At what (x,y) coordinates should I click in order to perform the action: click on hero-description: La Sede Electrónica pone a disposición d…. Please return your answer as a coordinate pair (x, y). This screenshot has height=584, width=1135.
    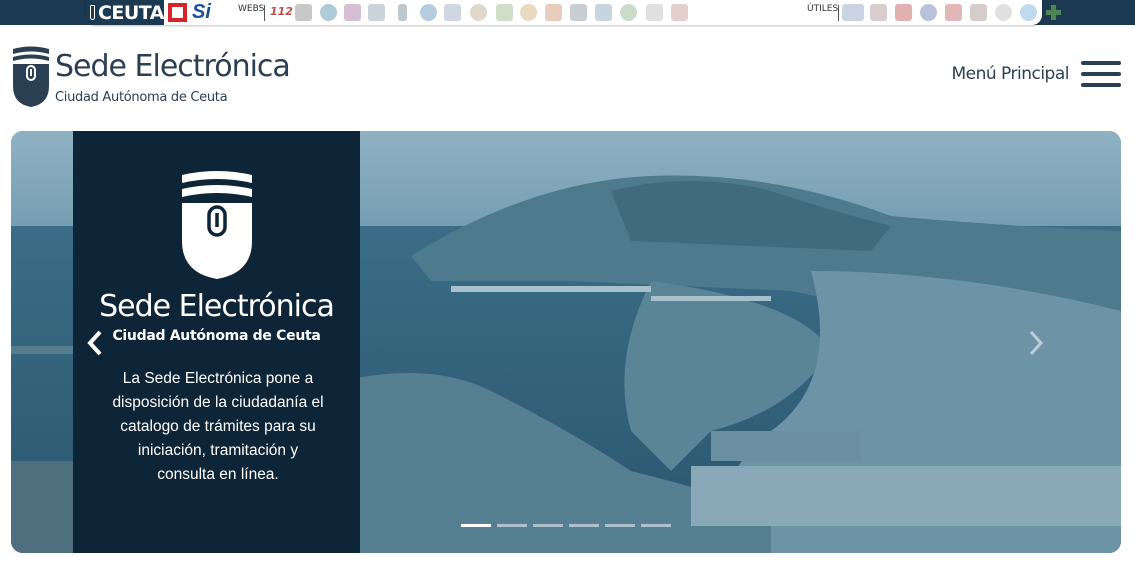
    Looking at the image, I should click on (218, 426).